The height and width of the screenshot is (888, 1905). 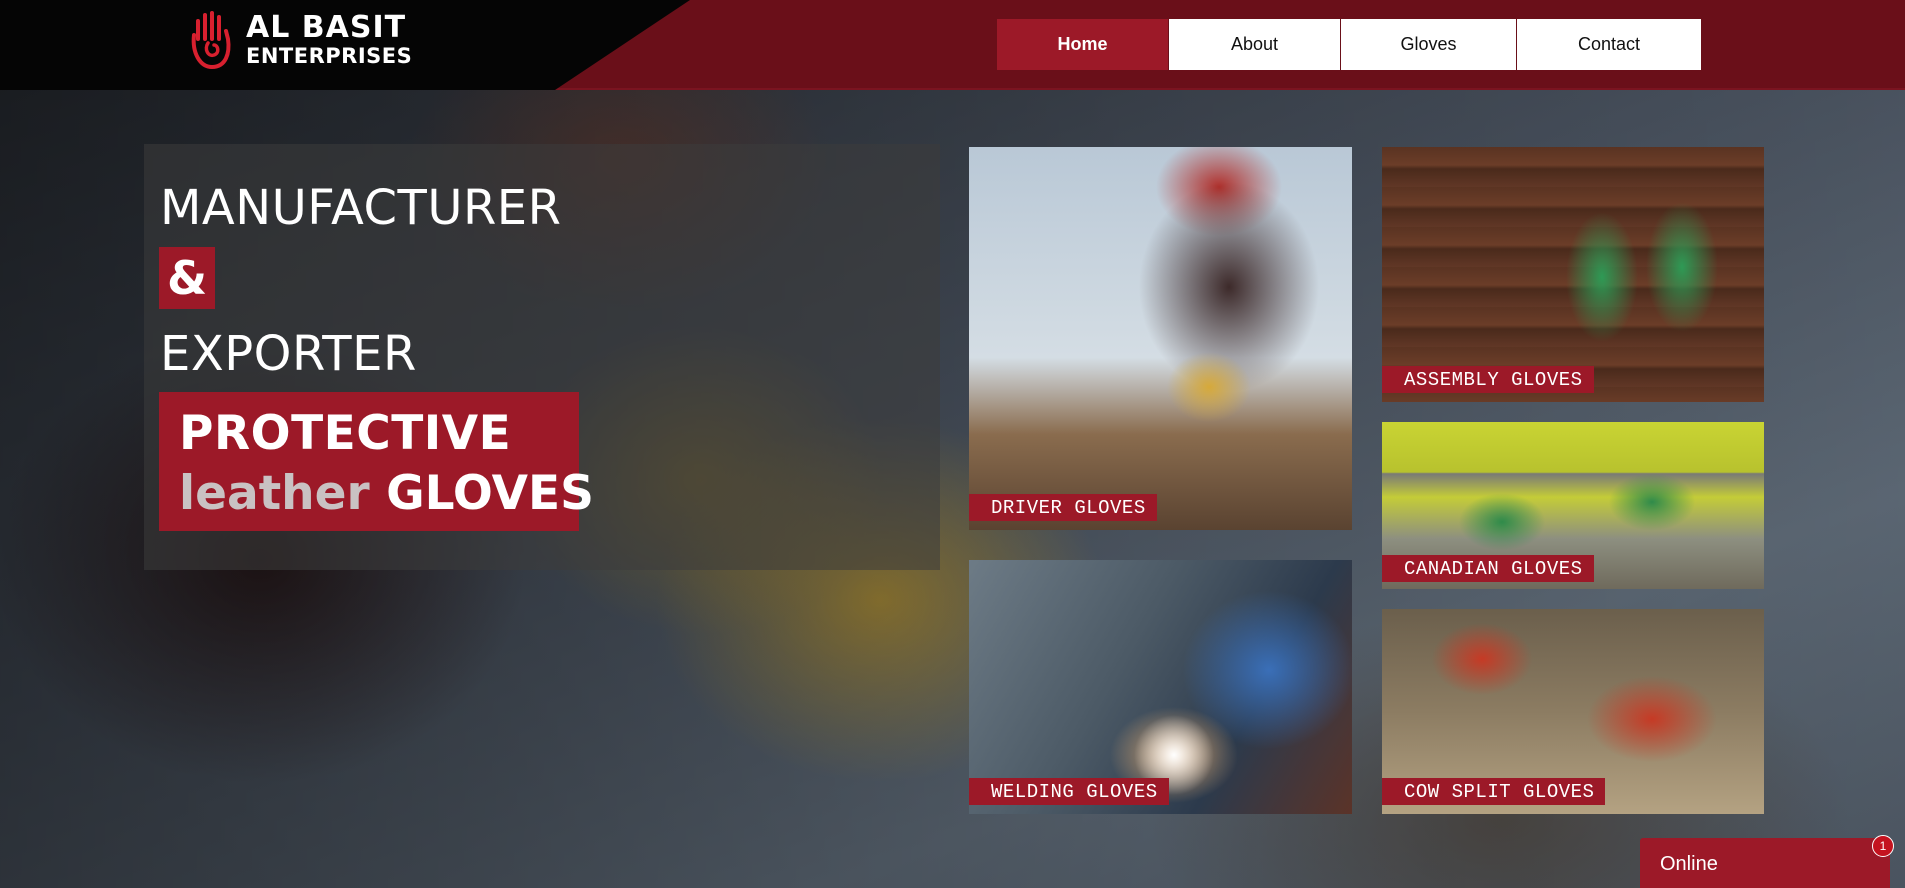 What do you see at coordinates (1689, 864) in the screenshot?
I see `chat-status-label: Online` at bounding box center [1689, 864].